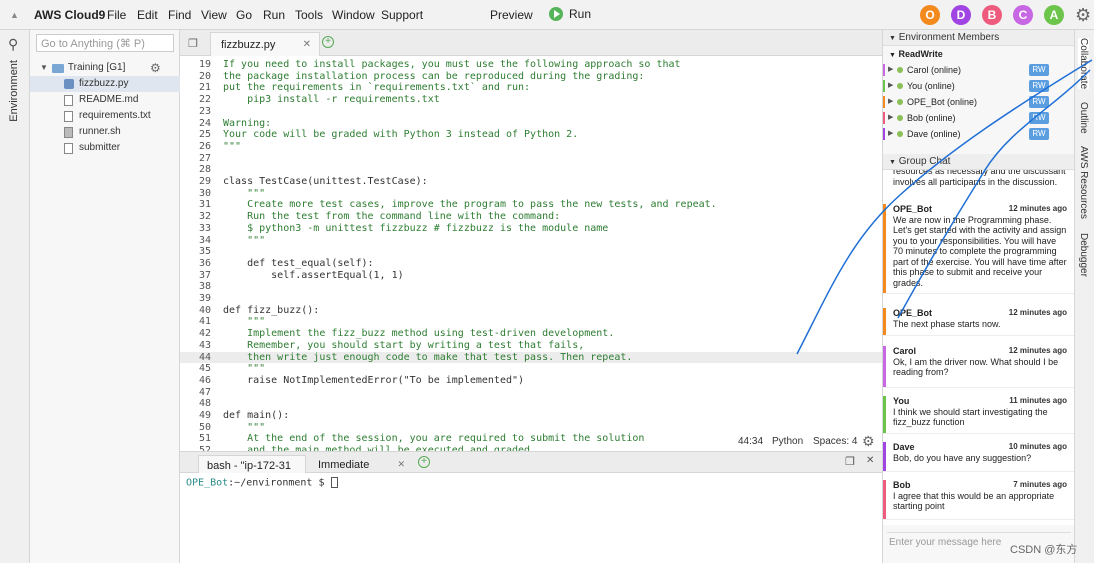  I want to click on code-line: 50 """, so click(531, 428).